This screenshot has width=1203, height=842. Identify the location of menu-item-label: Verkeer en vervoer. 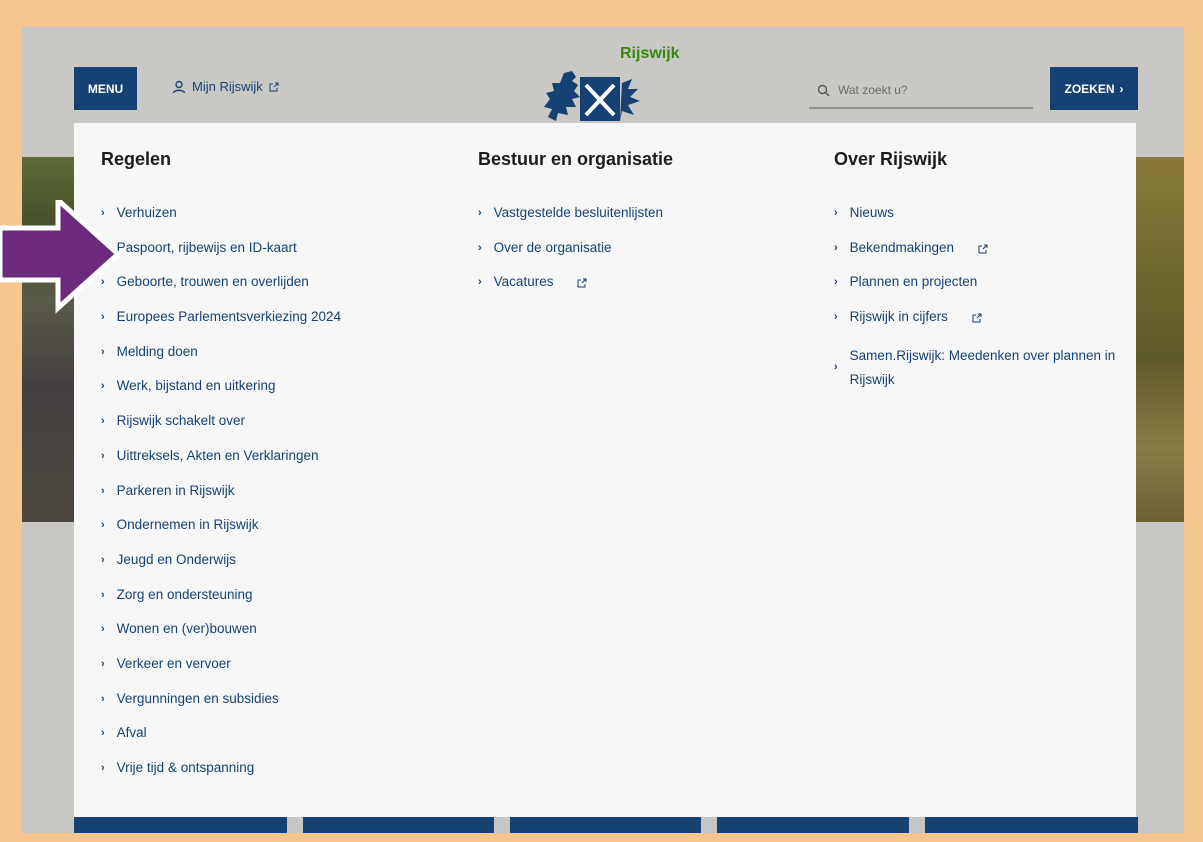
(173, 663).